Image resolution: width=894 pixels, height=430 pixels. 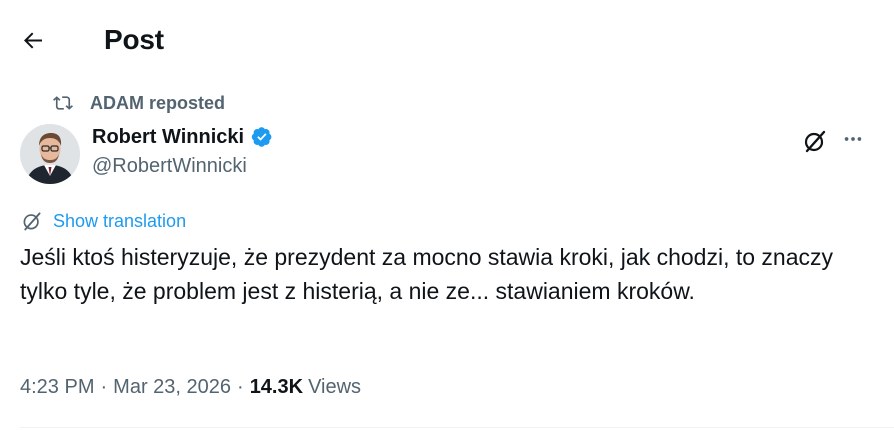 I want to click on avatar, so click(x=50, y=154).